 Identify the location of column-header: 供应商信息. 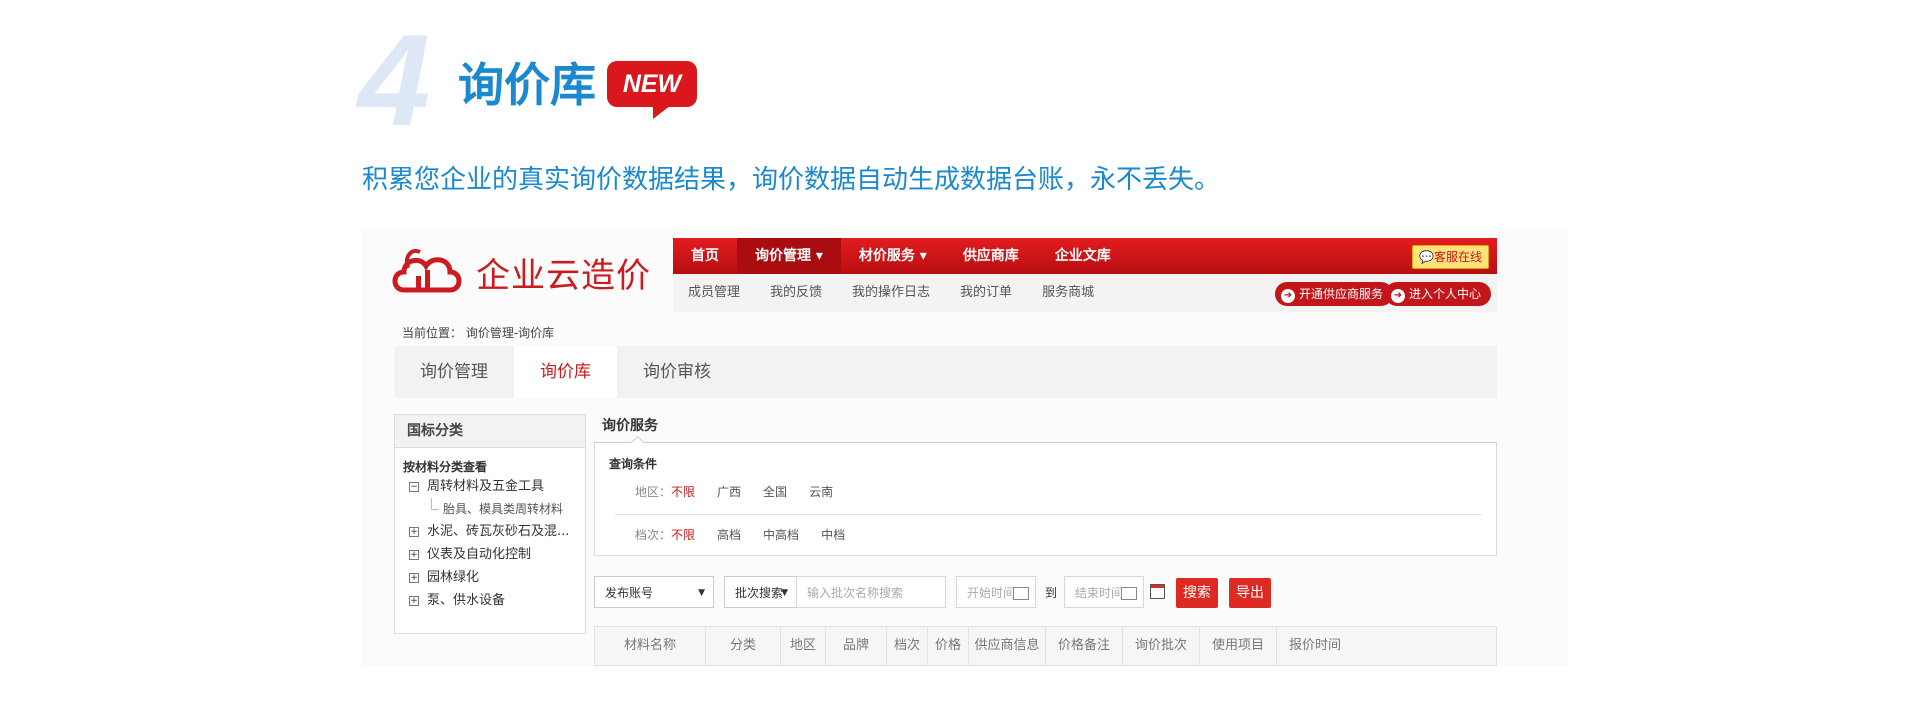
(1007, 646).